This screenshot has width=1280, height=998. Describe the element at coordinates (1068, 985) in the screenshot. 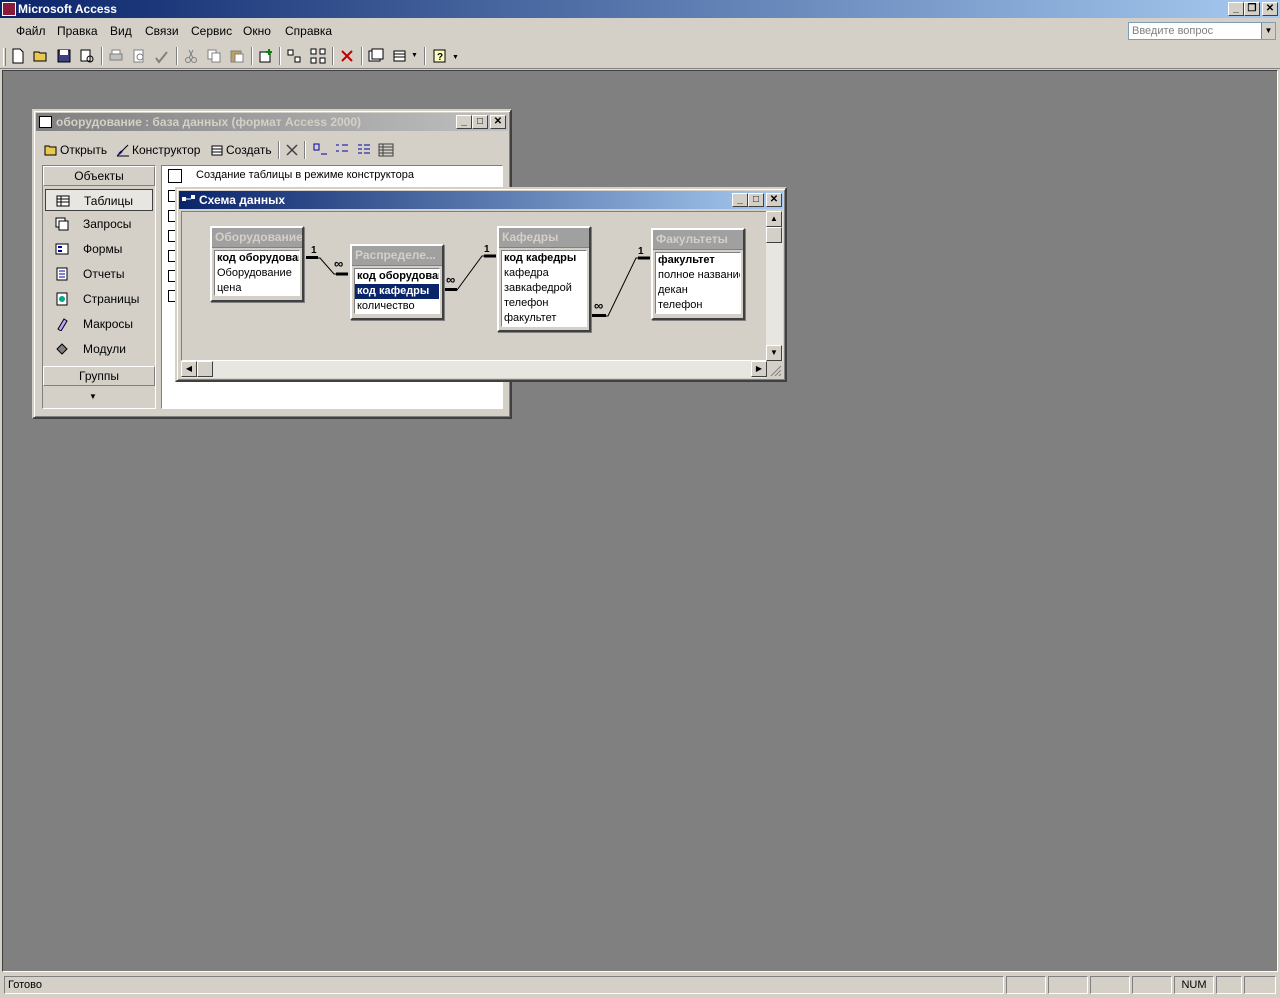

I see `status-panel` at that location.